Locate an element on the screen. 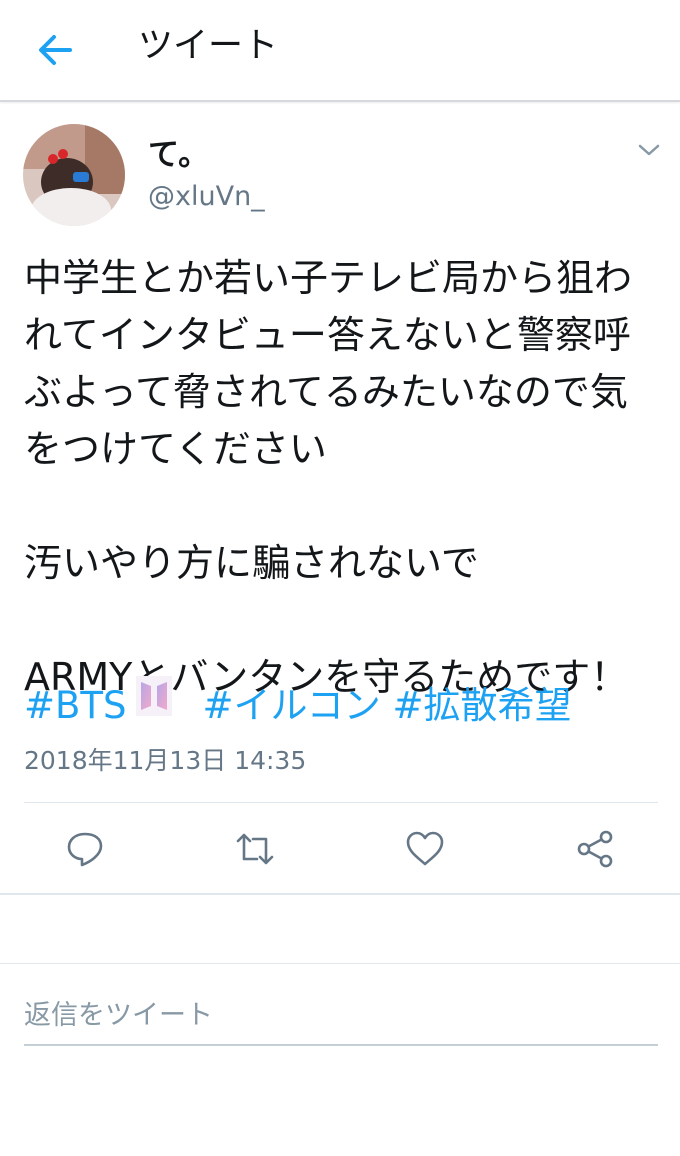 The width and height of the screenshot is (680, 1156). tweet-timestamp: 2018年11月13日 14:35 is located at coordinates (165, 760).